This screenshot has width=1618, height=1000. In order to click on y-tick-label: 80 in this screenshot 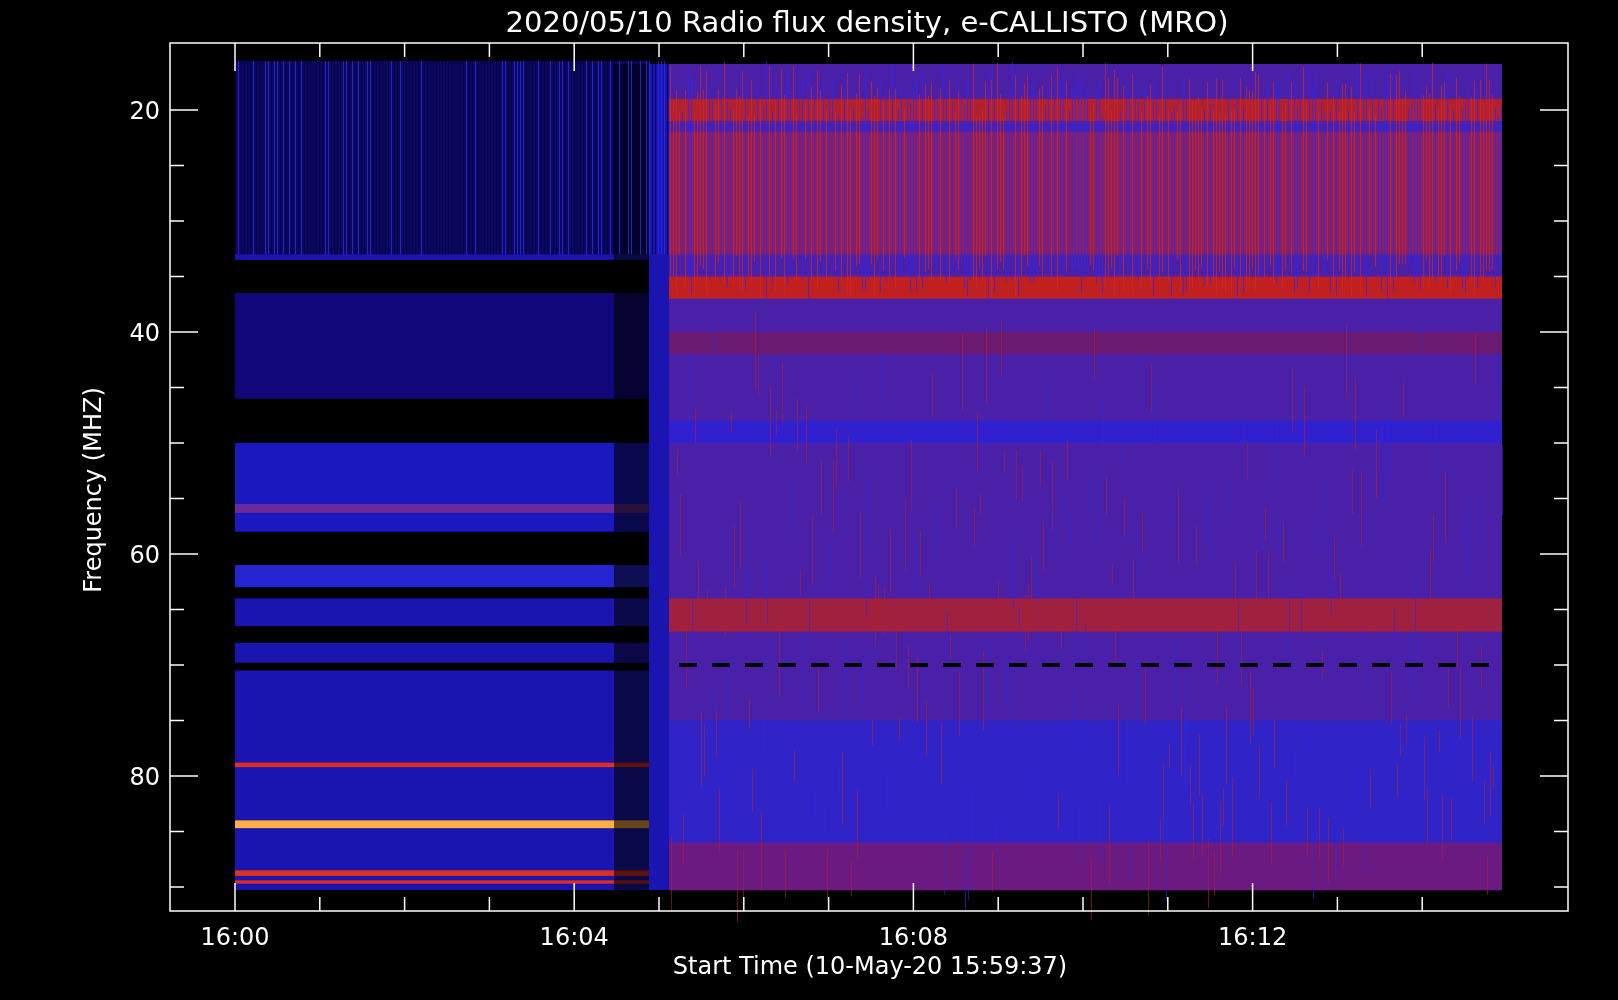, I will do `click(144, 777)`.